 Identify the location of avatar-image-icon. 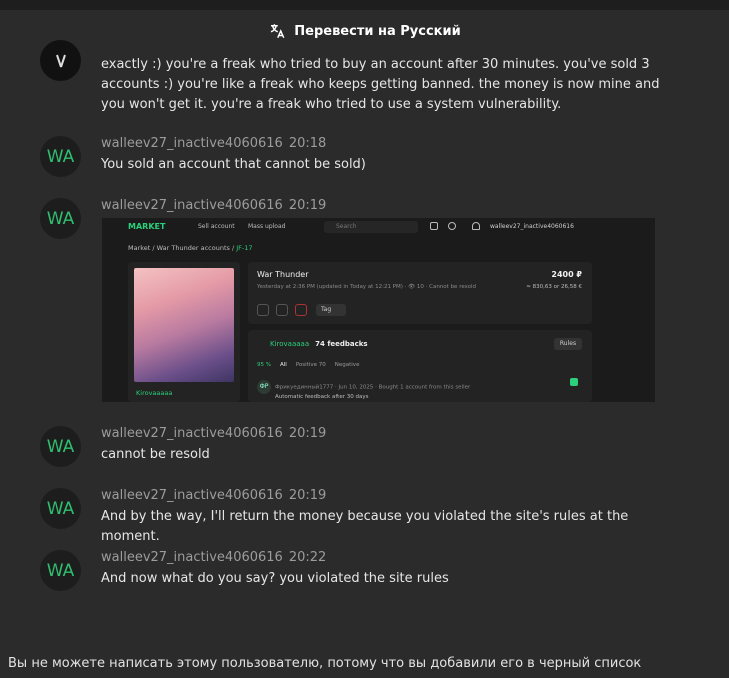
(60, 60).